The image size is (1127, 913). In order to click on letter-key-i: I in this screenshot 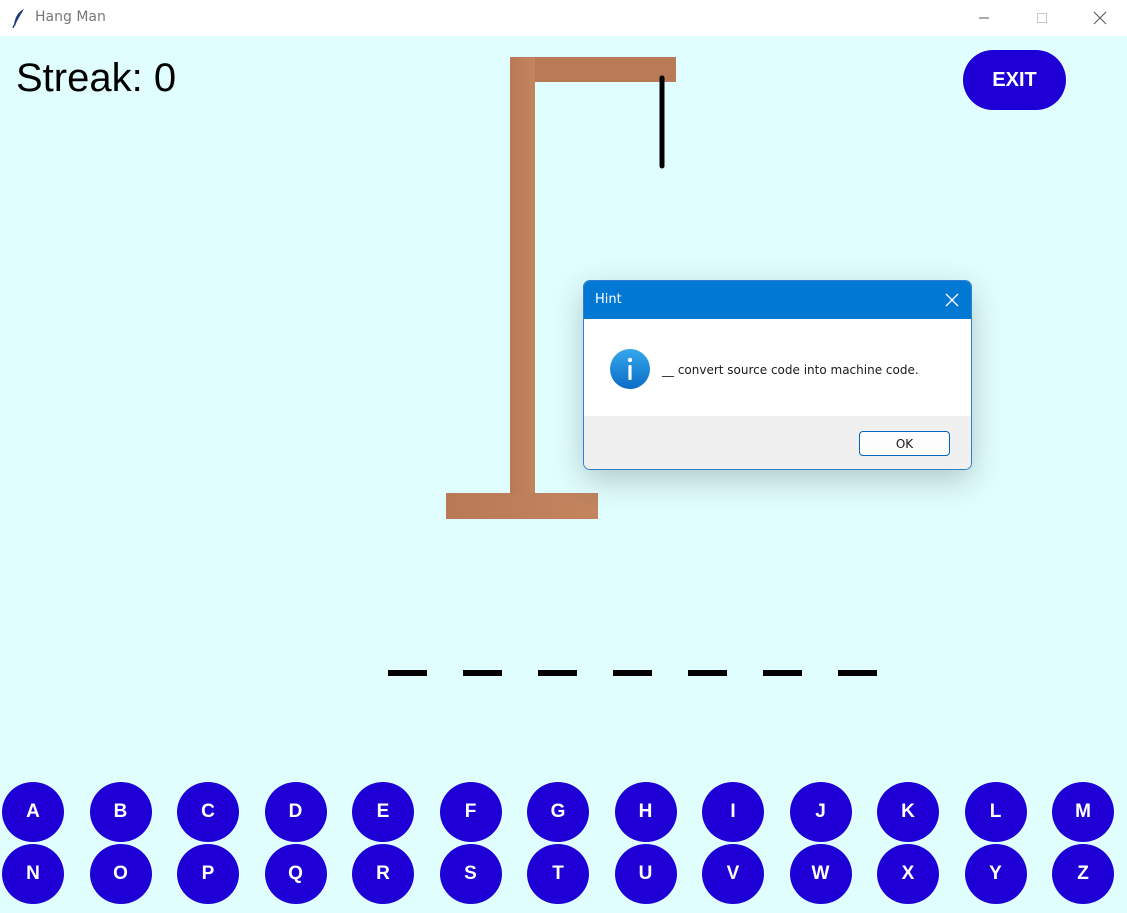, I will do `click(733, 812)`.